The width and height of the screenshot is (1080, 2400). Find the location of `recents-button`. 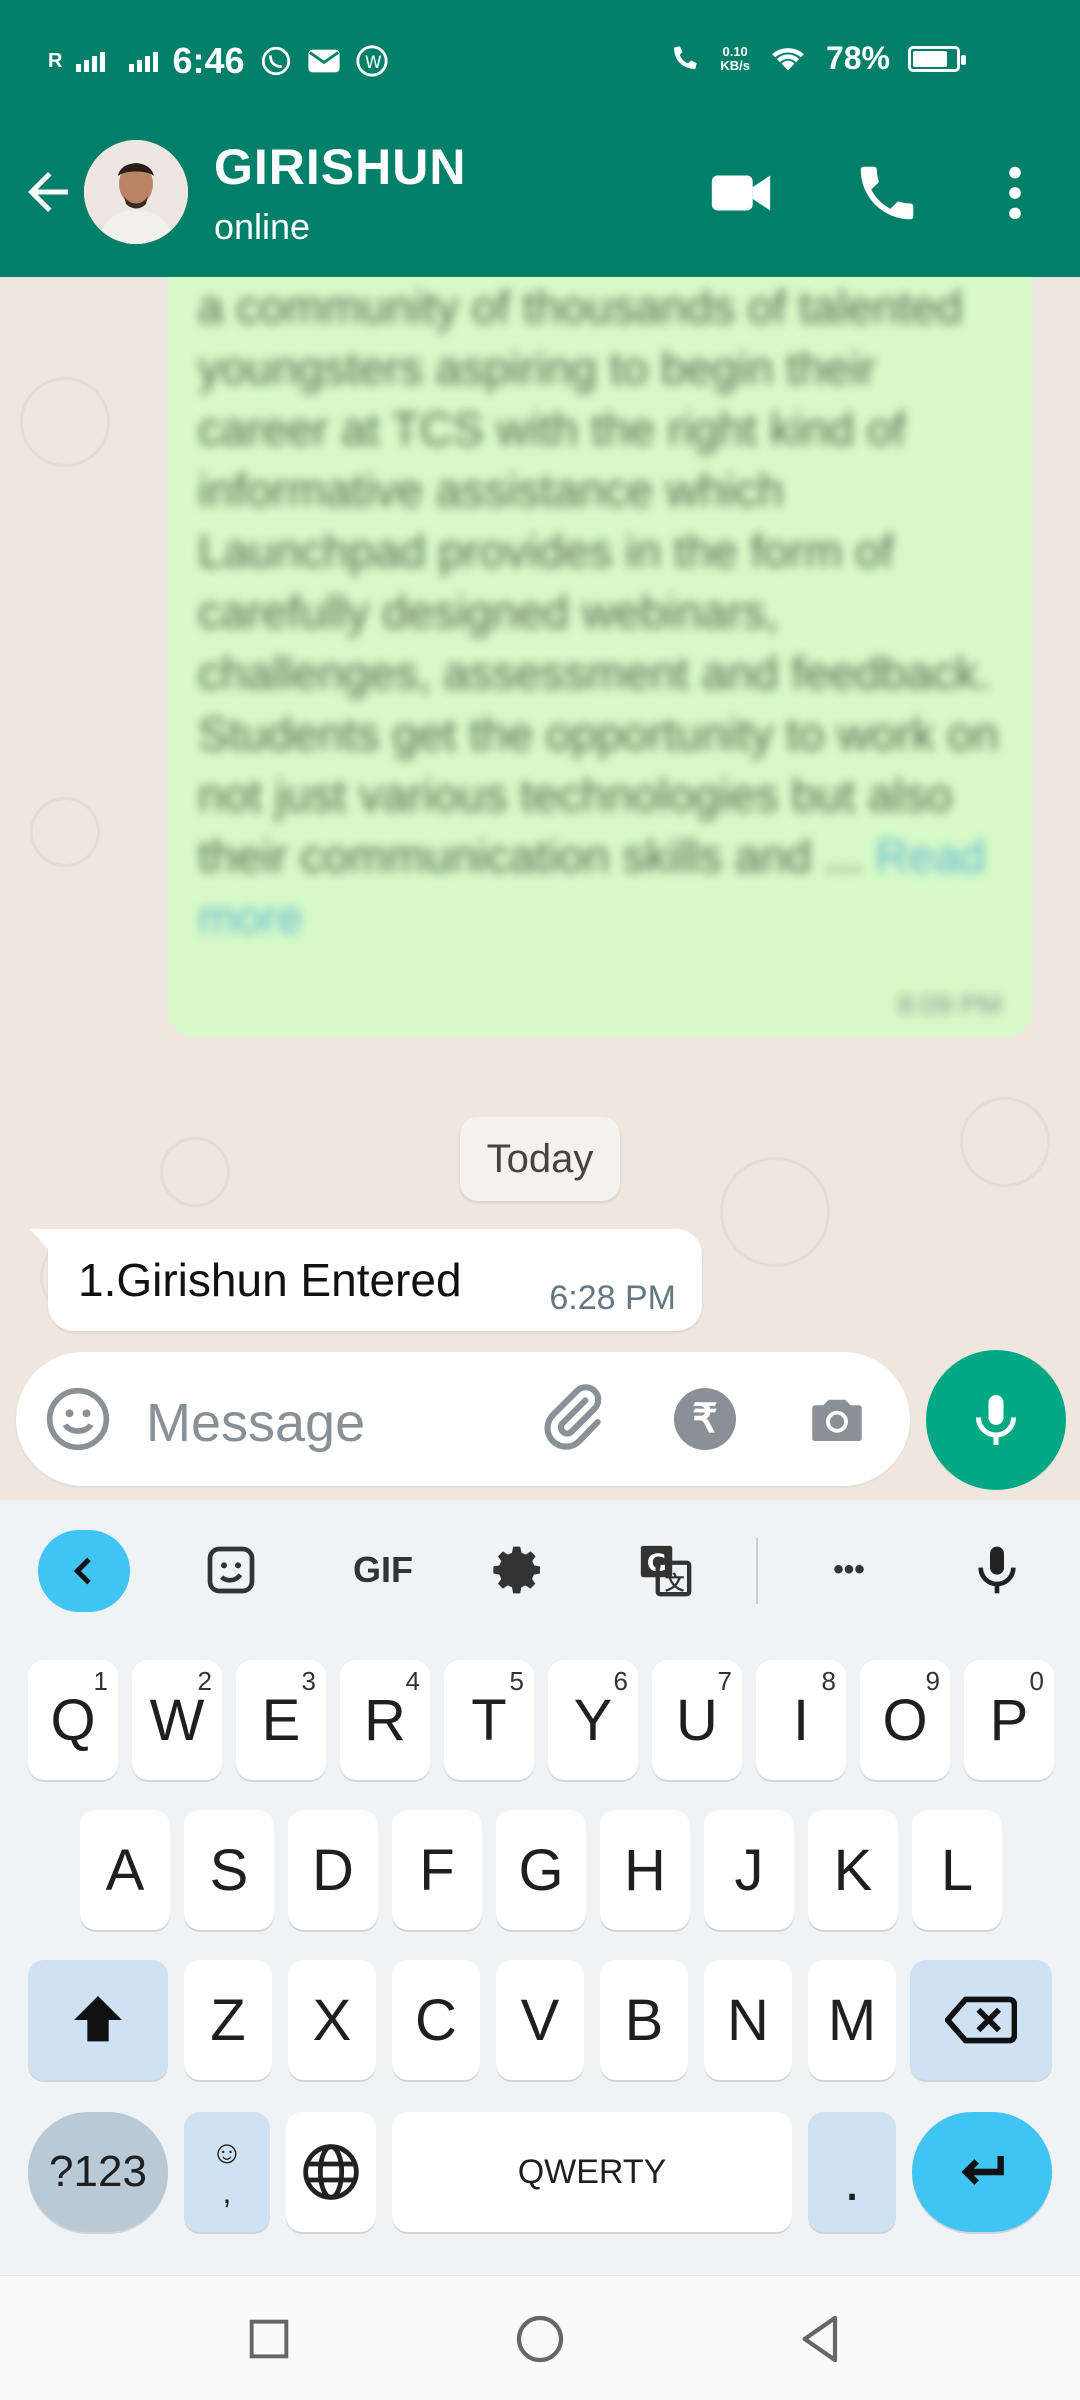

recents-button is located at coordinates (269, 2339).